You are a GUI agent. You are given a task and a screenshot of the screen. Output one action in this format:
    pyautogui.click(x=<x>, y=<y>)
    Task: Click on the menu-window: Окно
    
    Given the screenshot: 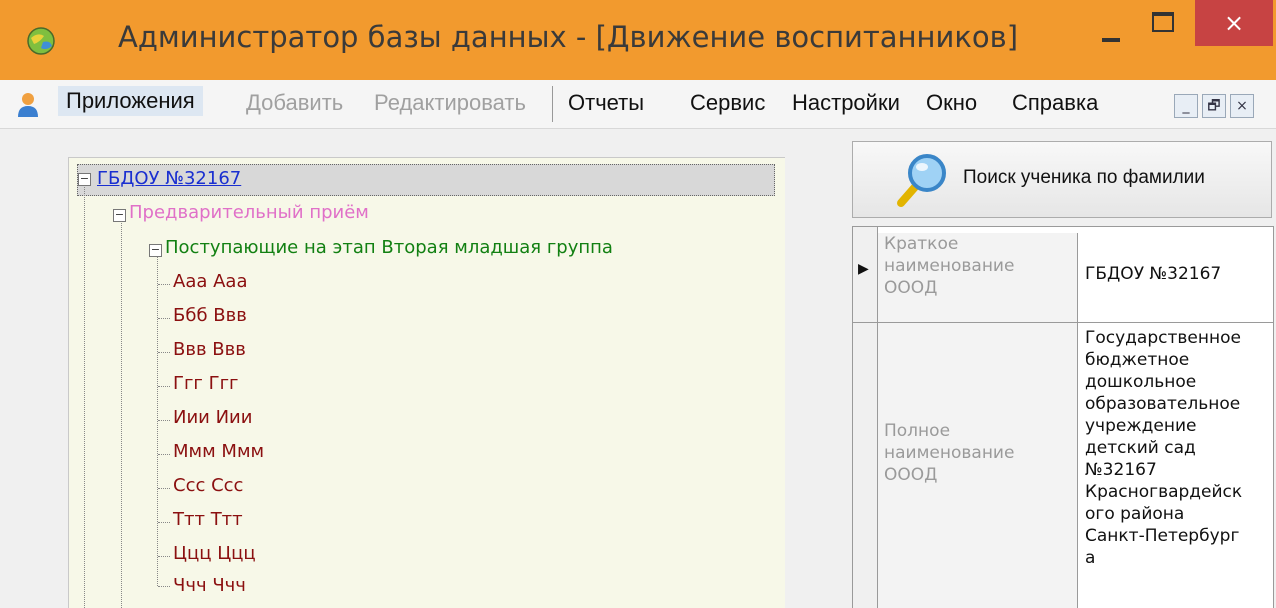 What is the action you would take?
    pyautogui.click(x=951, y=103)
    